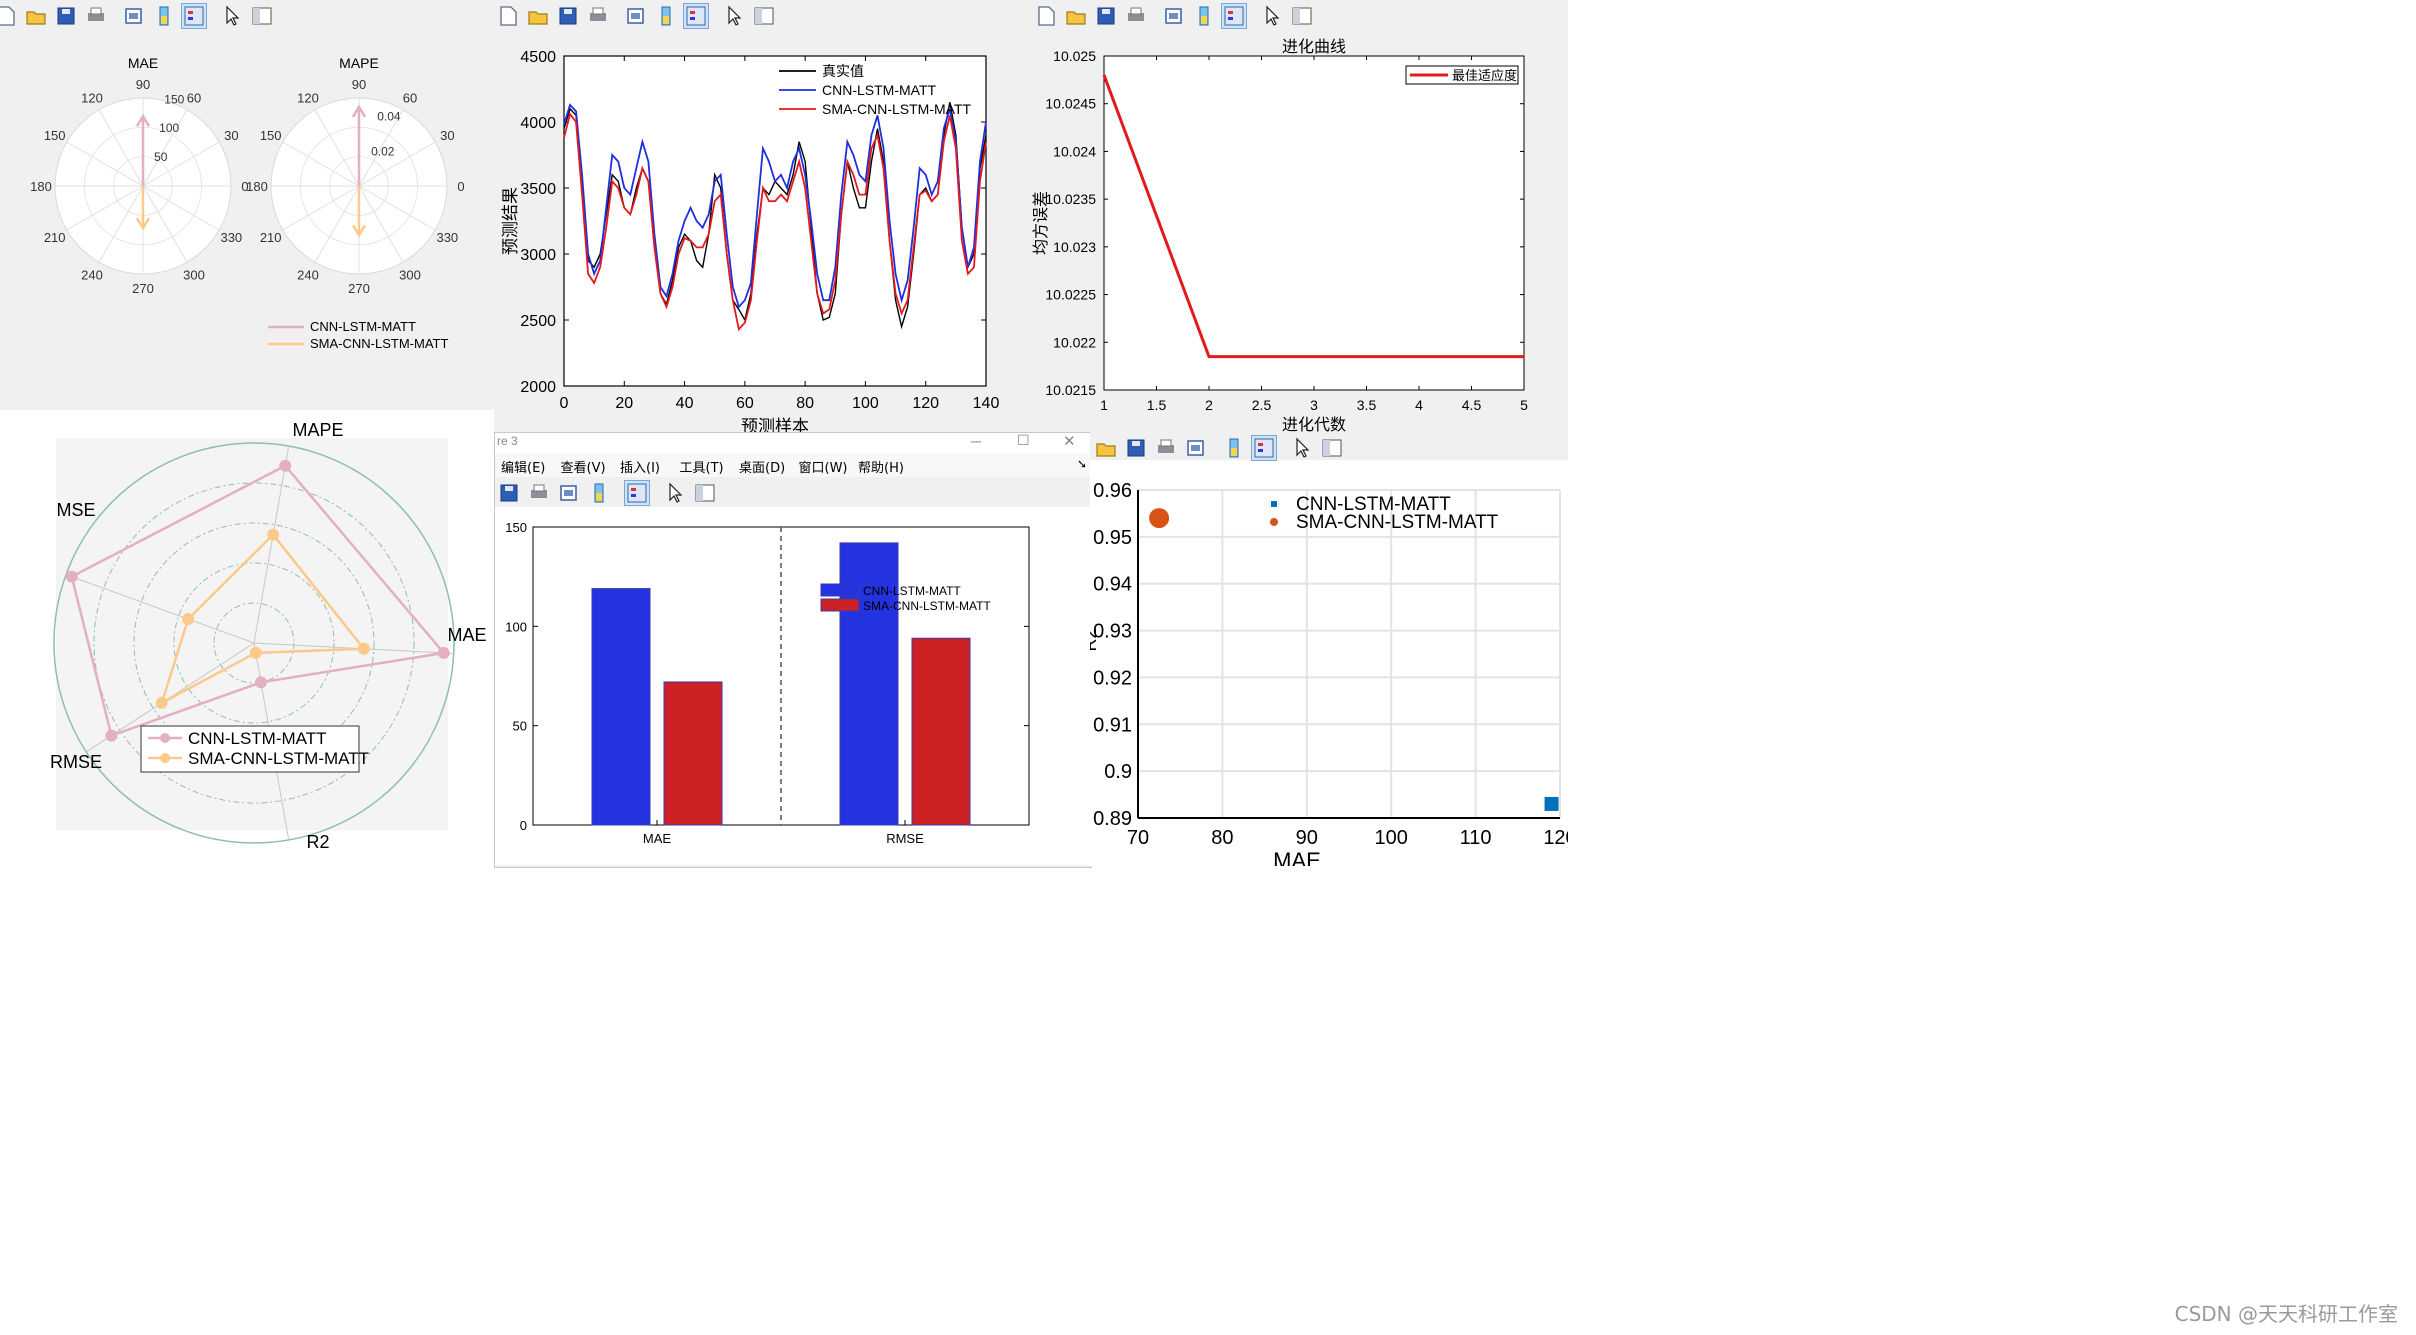 The height and width of the screenshot is (1335, 2416). What do you see at coordinates (793, 465) in the screenshot?
I see `menu-bar: 编辑(E) 查看(V) 插入(I) 工具(T) 桌面(D) 窗口(W) 帮助(H)` at bounding box center [793, 465].